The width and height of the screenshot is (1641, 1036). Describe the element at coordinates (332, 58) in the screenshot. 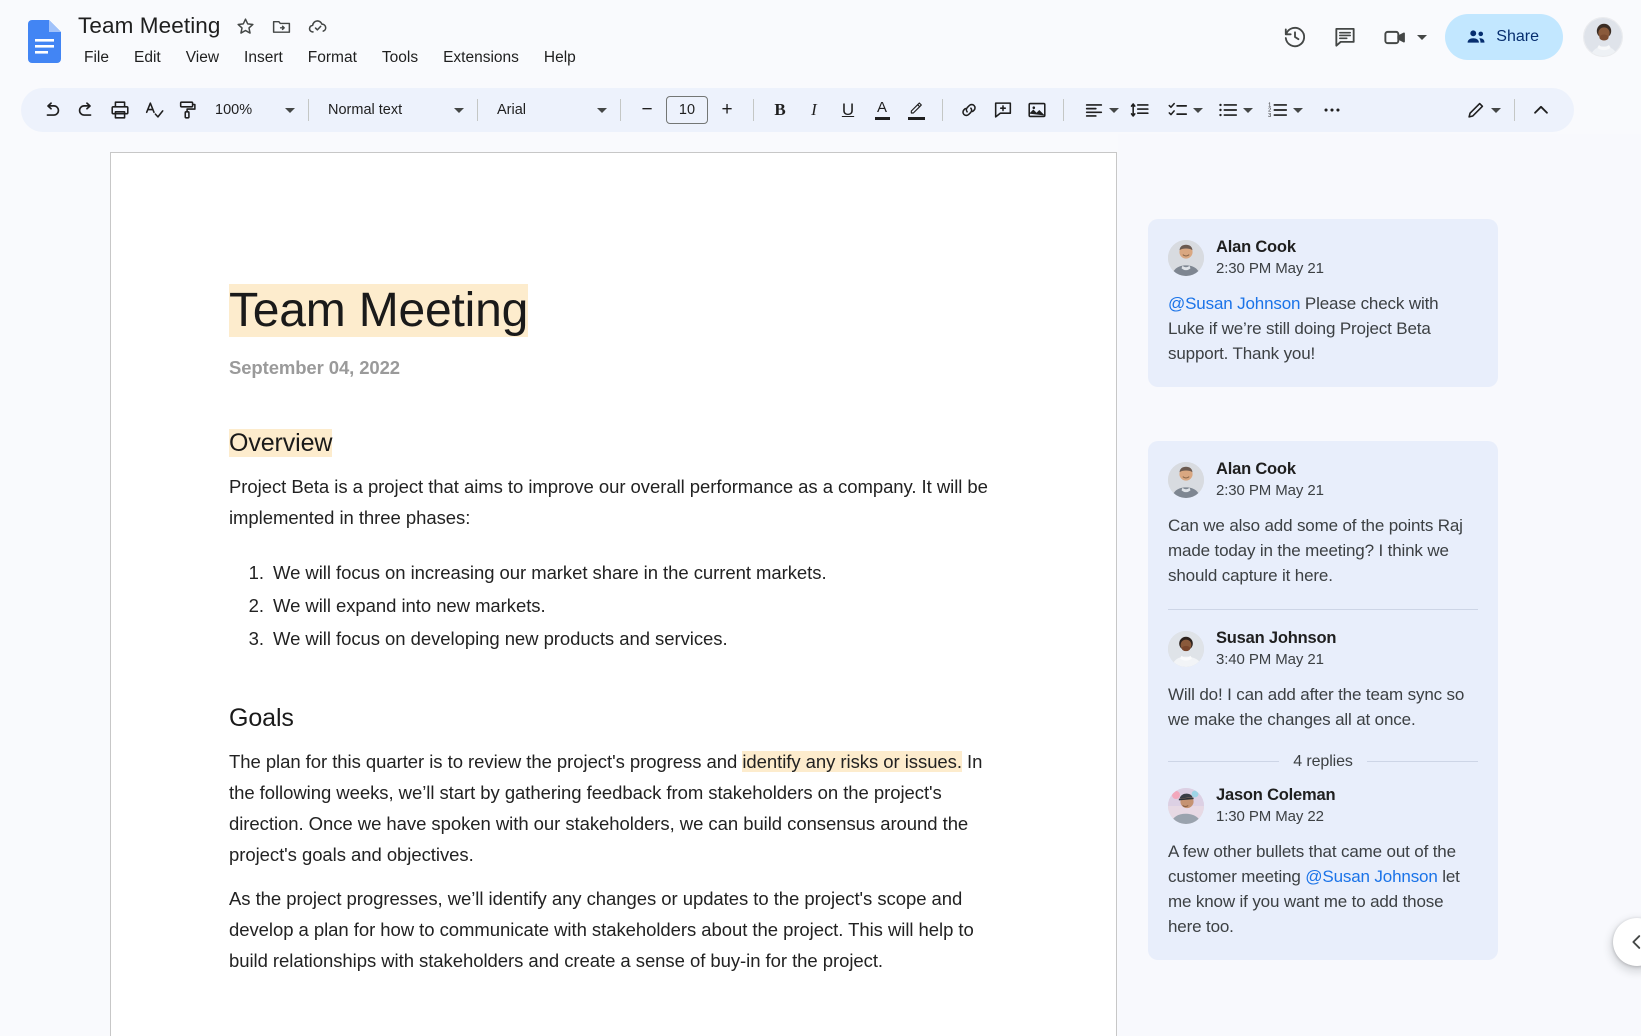

I see `menu-format: Format` at that location.